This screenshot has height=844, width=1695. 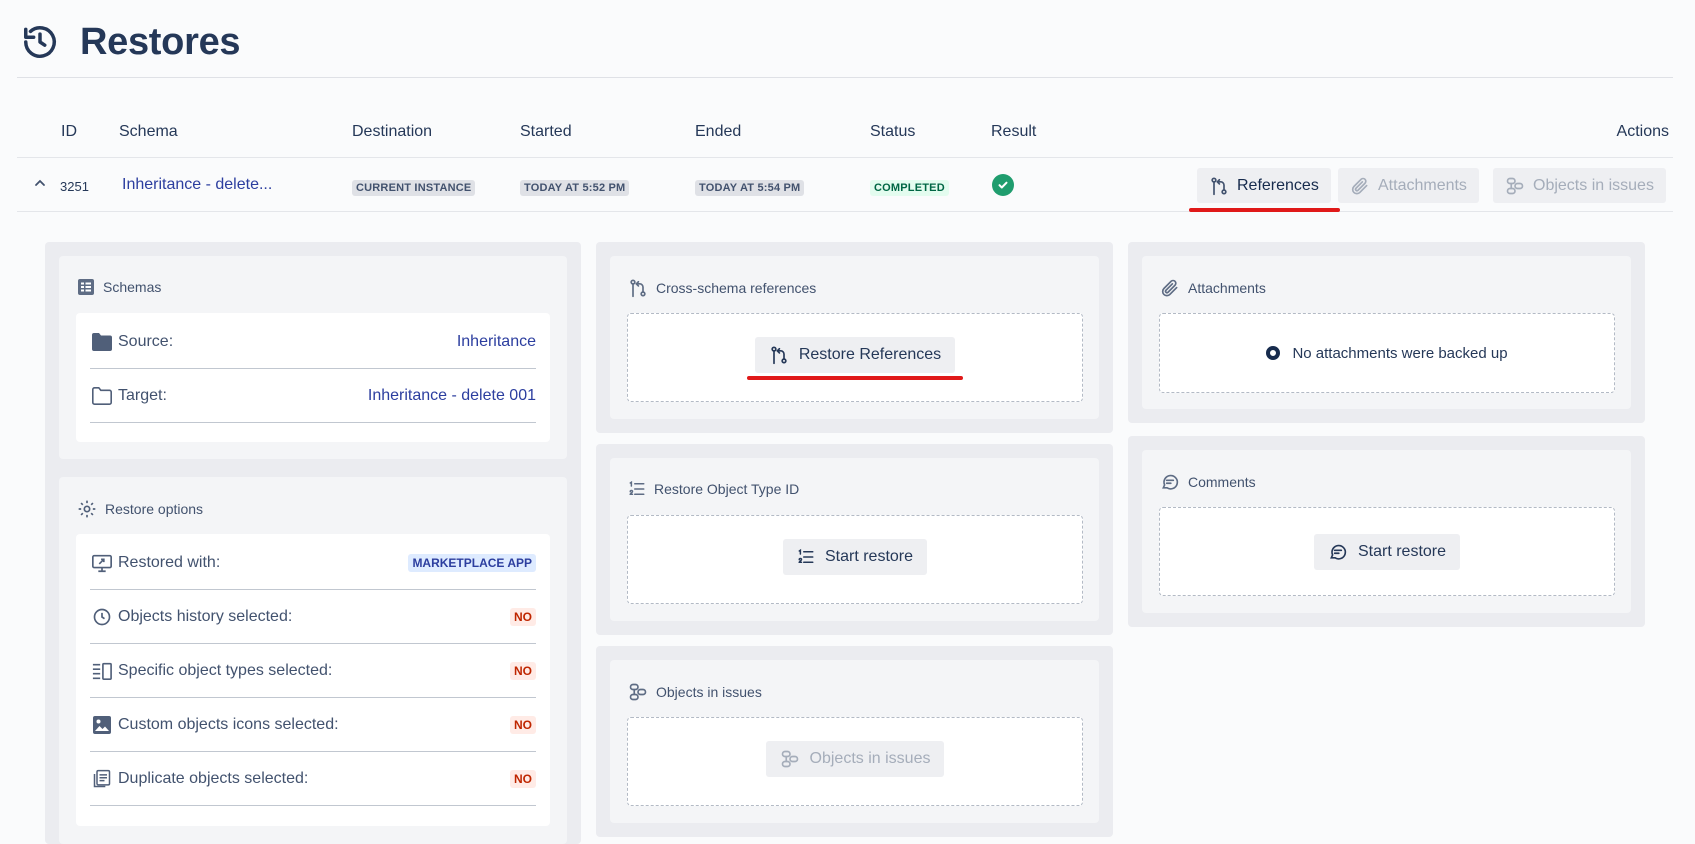 What do you see at coordinates (313, 779) in the screenshot?
I see `duplicate-objects-row: Duplicate objects selected: NO` at bounding box center [313, 779].